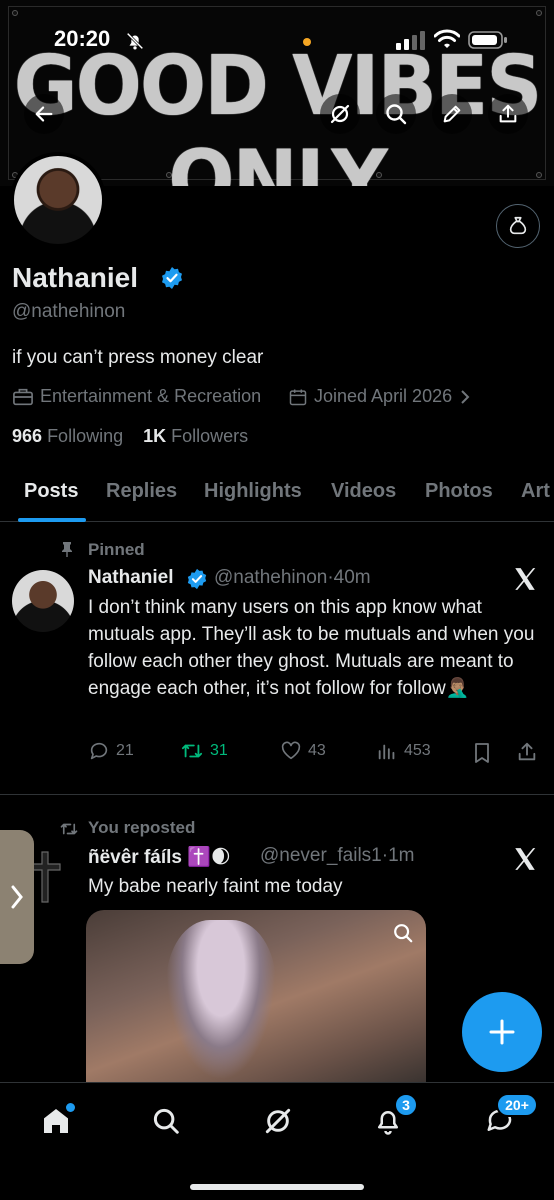  Describe the element at coordinates (219, 750) in the screenshot. I see `repost-count: 31` at that location.